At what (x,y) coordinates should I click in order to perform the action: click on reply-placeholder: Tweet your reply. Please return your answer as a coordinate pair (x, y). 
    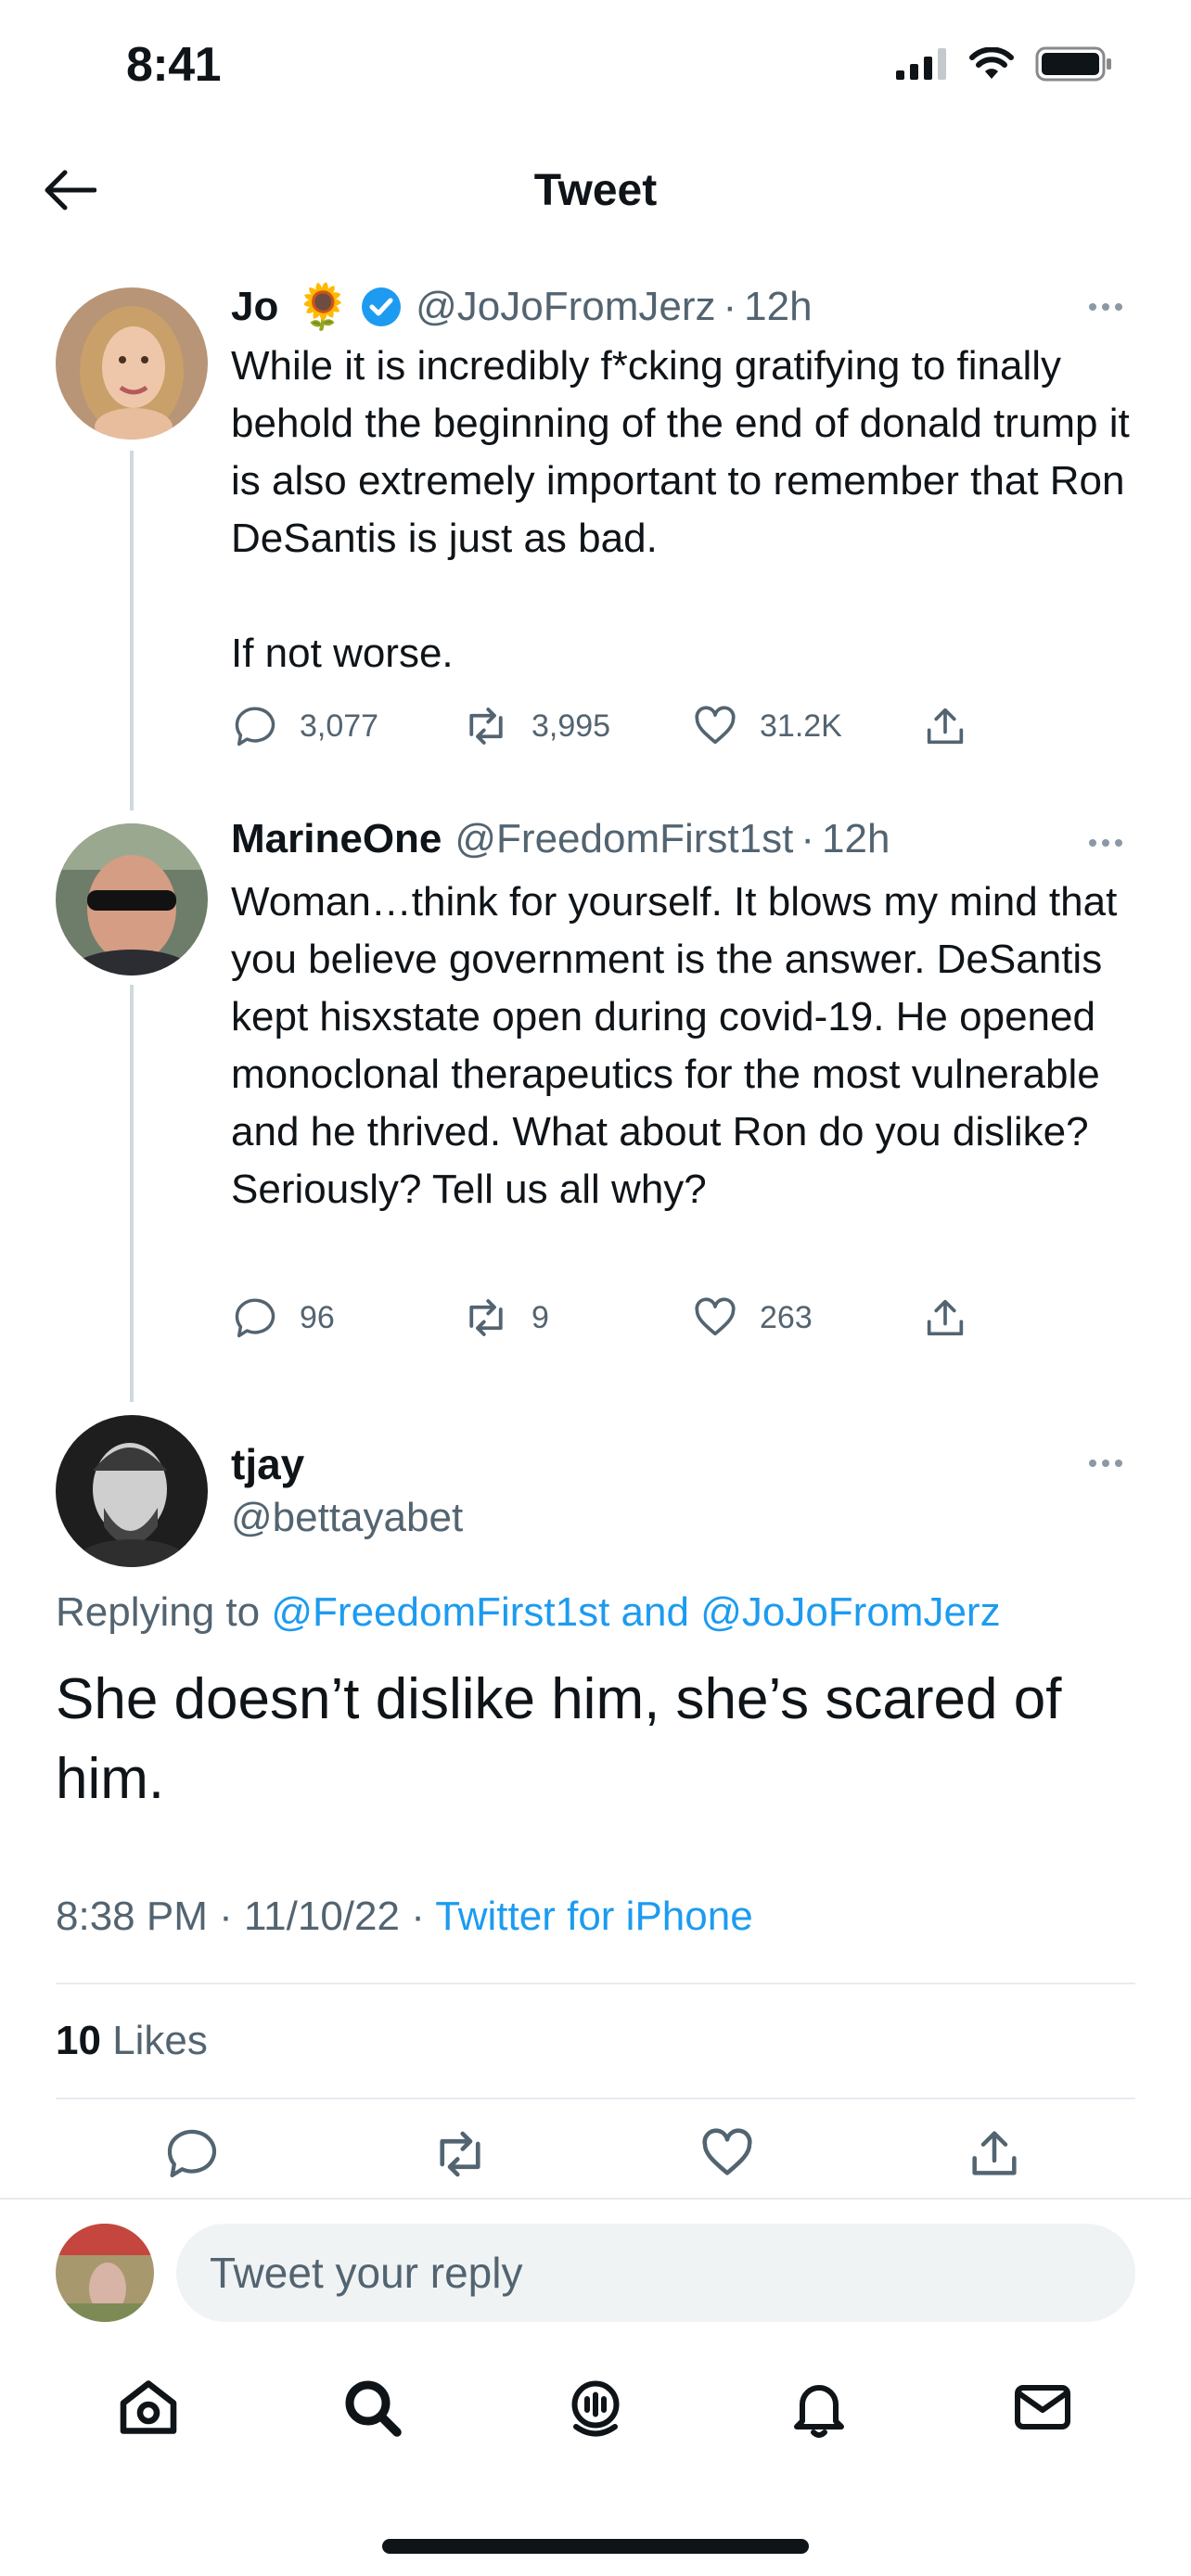
    Looking at the image, I should click on (366, 2273).